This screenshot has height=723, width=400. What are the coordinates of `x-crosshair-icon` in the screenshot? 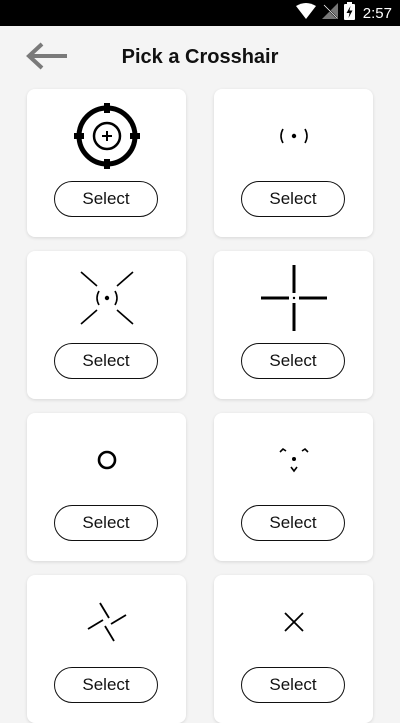 It's located at (294, 624).